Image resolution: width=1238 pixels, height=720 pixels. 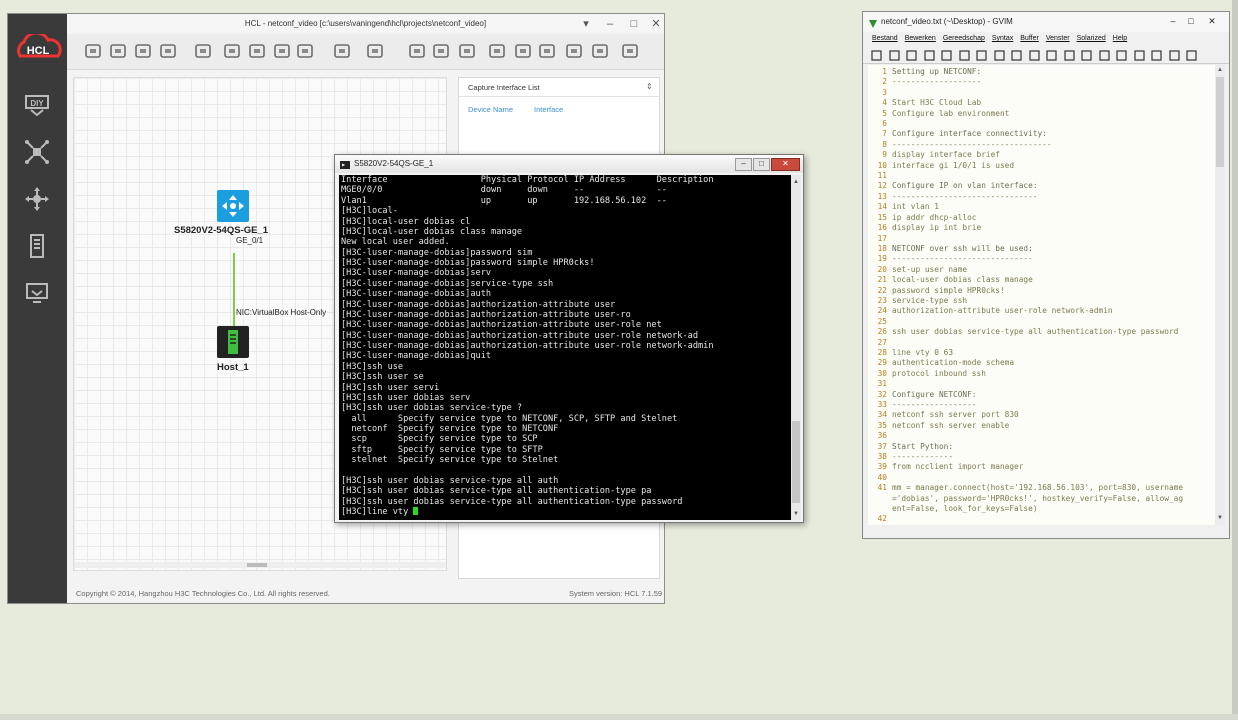 What do you see at coordinates (547, 51) in the screenshot?
I see `cmd-icon` at bounding box center [547, 51].